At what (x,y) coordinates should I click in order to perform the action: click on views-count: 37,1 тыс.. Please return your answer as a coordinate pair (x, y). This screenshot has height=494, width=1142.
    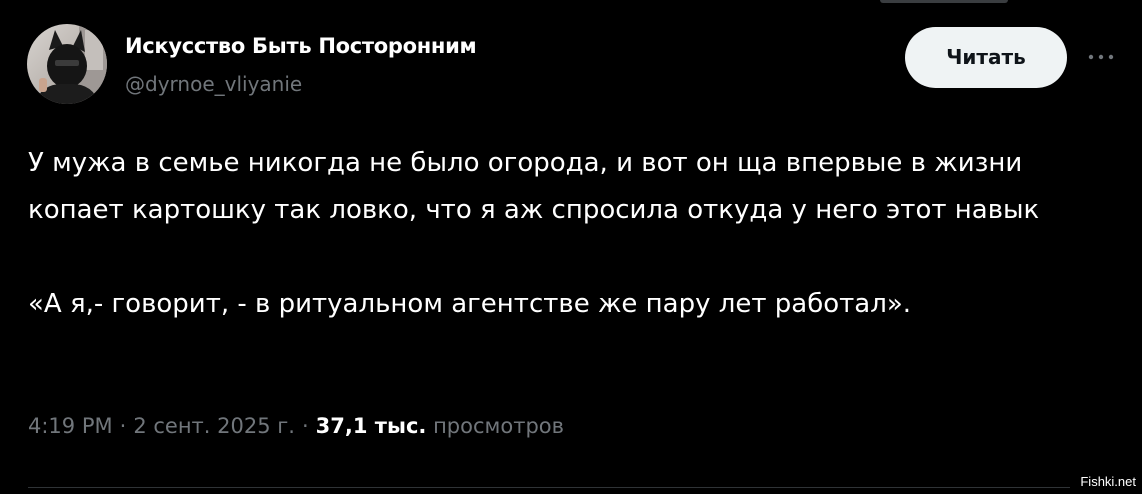
    Looking at the image, I should click on (371, 426).